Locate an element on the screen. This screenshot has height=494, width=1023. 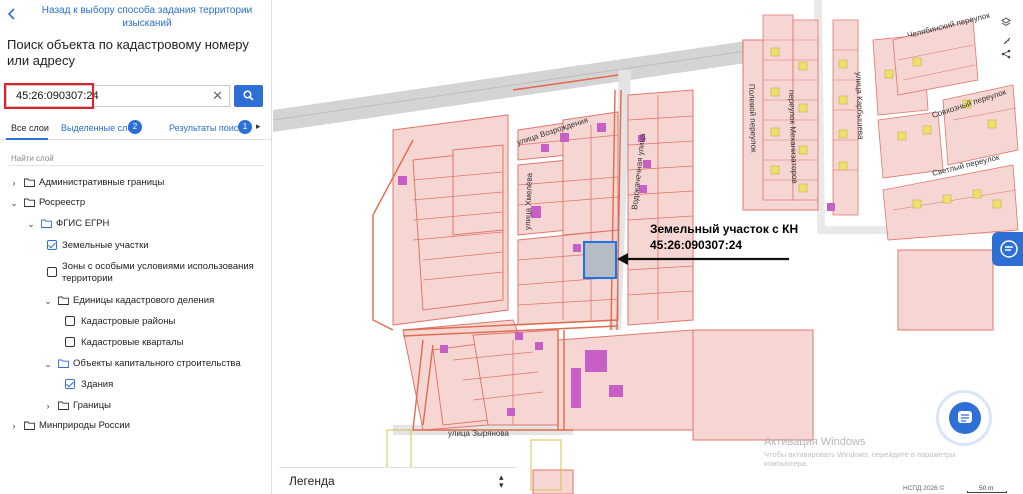
tabs-scroll-right-icon: ▸ is located at coordinates (258, 126).